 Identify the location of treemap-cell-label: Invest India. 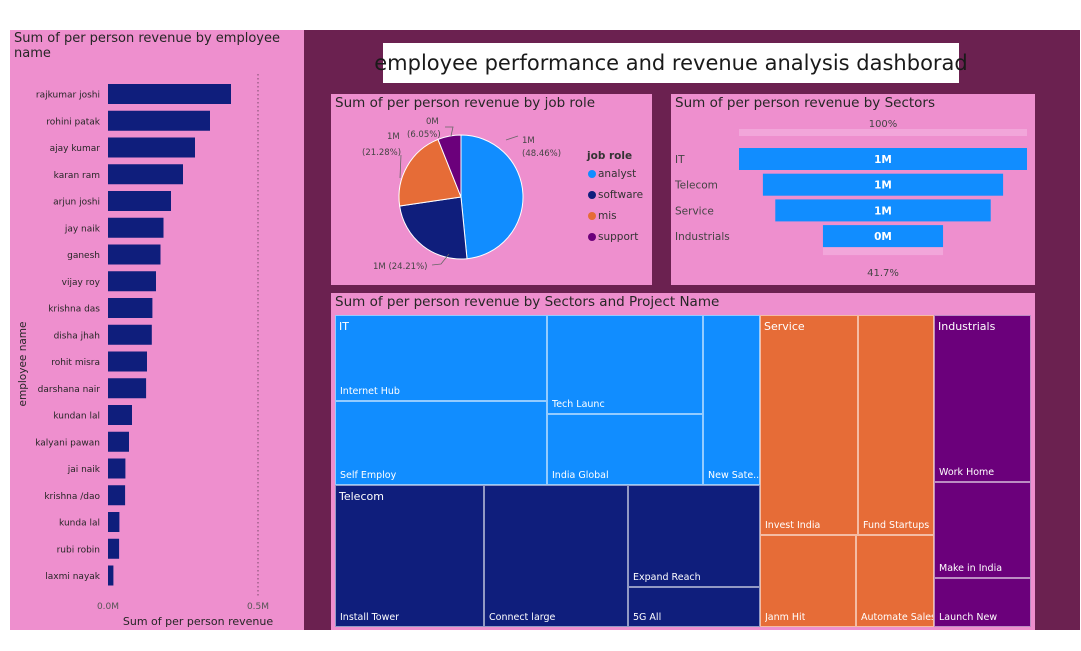
(793, 525).